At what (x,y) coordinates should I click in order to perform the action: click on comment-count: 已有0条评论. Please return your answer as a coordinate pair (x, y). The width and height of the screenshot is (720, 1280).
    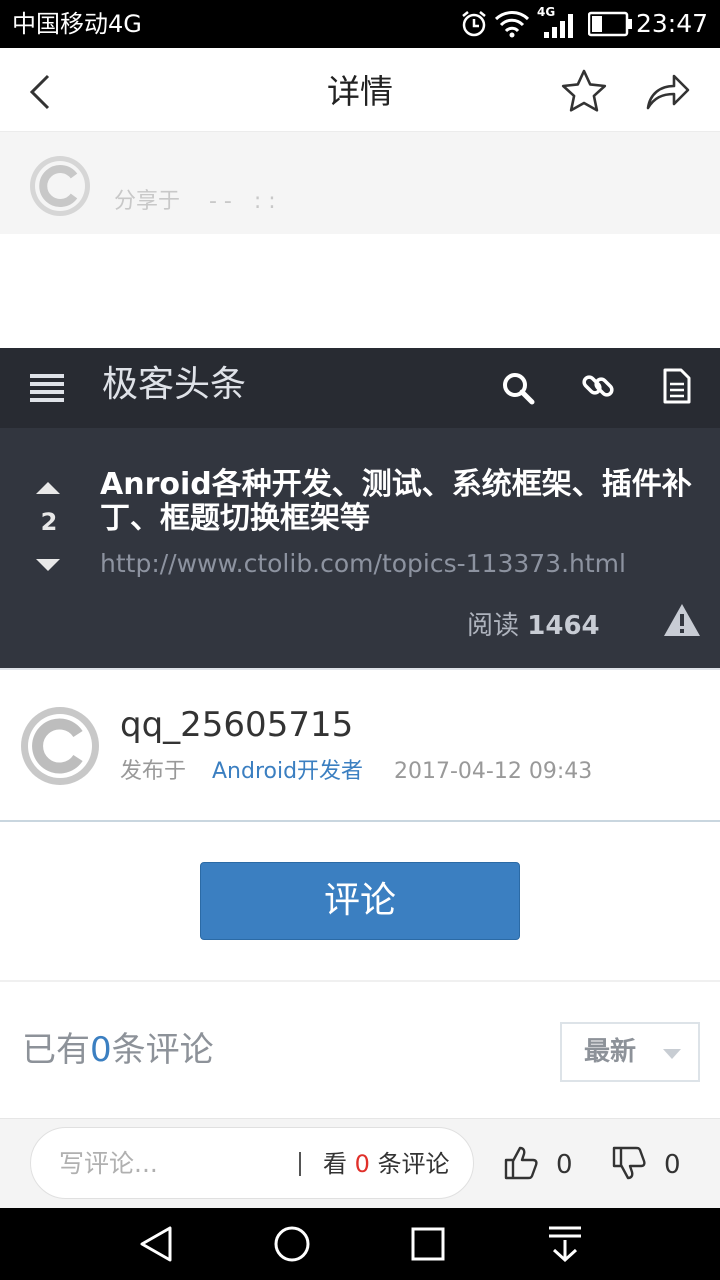
    Looking at the image, I should click on (118, 1050).